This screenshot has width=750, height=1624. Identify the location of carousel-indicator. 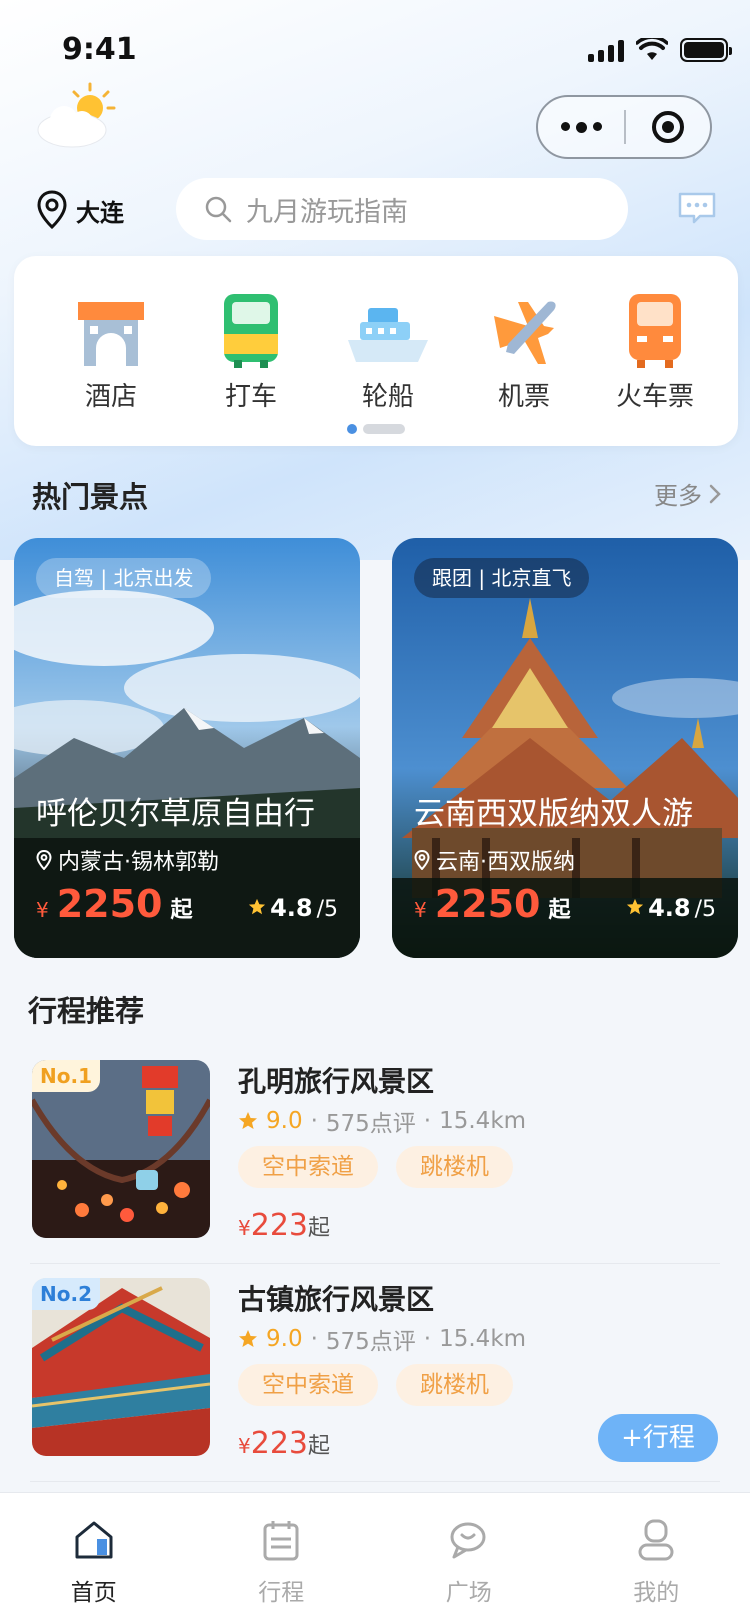
(376, 429).